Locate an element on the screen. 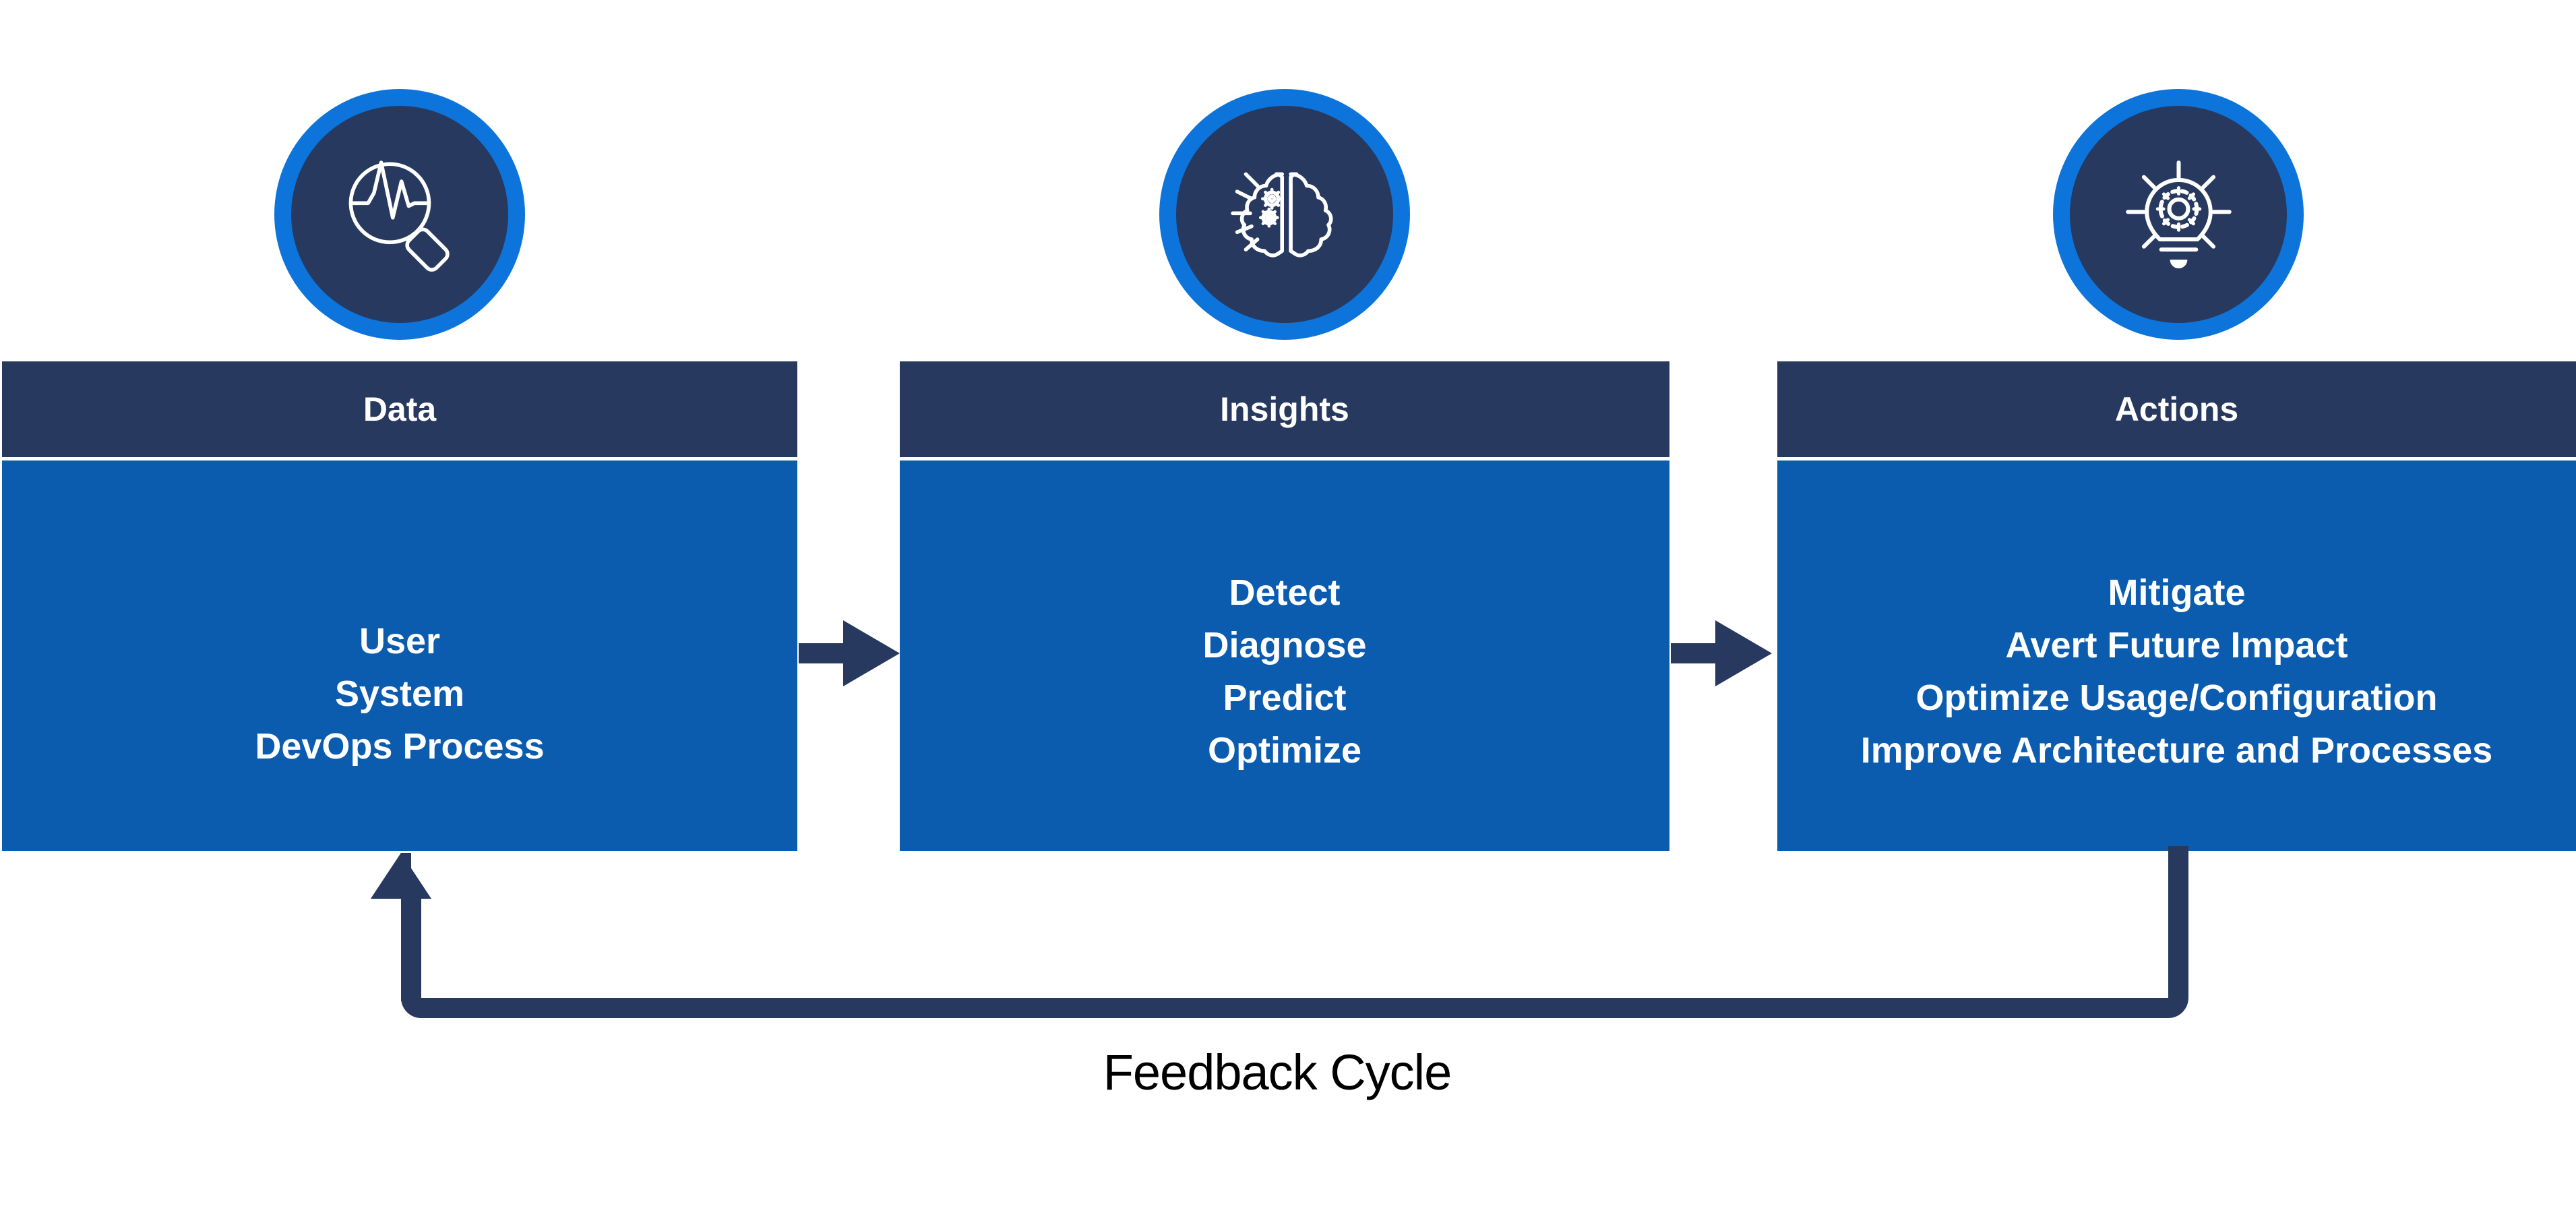  stage-icon-insights is located at coordinates (1284, 214).